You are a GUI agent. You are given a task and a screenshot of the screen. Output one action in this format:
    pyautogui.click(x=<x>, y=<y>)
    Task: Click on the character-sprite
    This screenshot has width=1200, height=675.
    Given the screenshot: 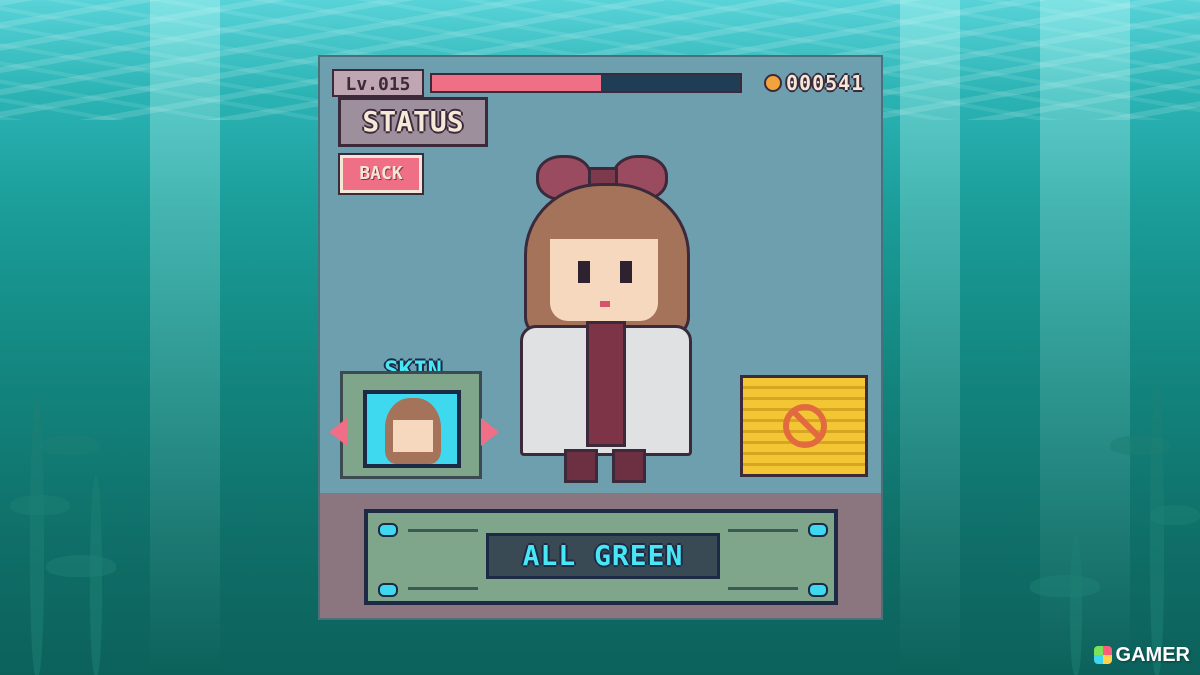 What is the action you would take?
    pyautogui.click(x=600, y=316)
    